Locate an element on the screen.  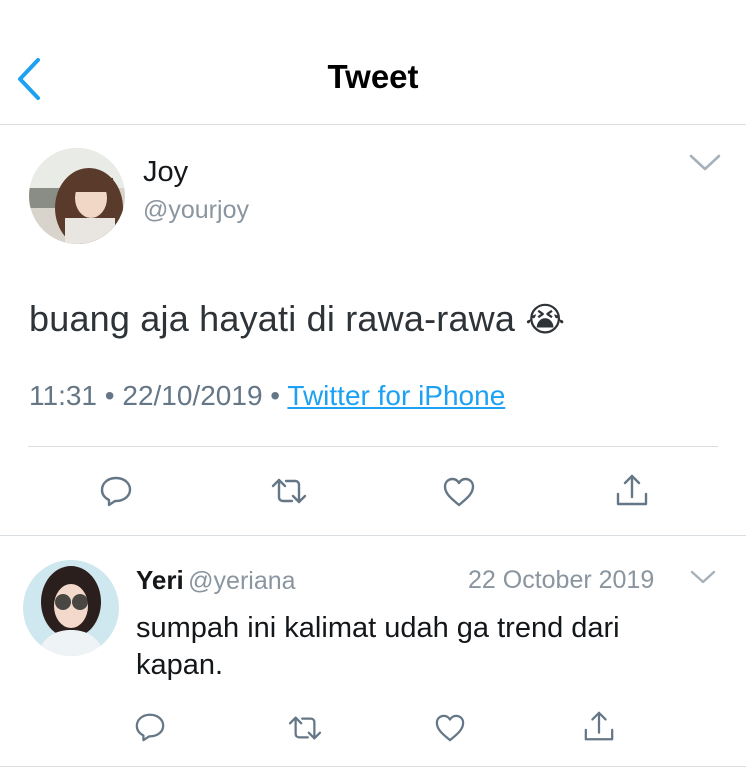
reply-like-button is located at coordinates (450, 728).